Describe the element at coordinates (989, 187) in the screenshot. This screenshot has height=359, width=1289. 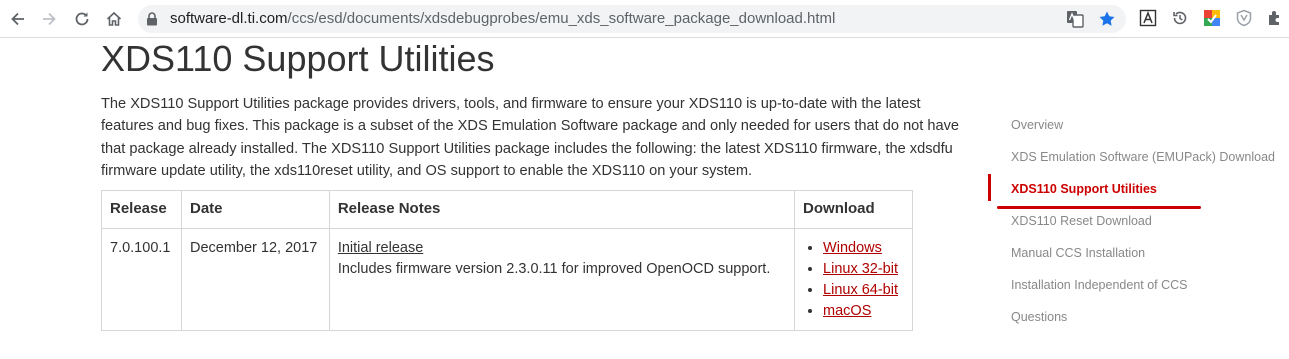
I see `active-indicator-bar` at that location.